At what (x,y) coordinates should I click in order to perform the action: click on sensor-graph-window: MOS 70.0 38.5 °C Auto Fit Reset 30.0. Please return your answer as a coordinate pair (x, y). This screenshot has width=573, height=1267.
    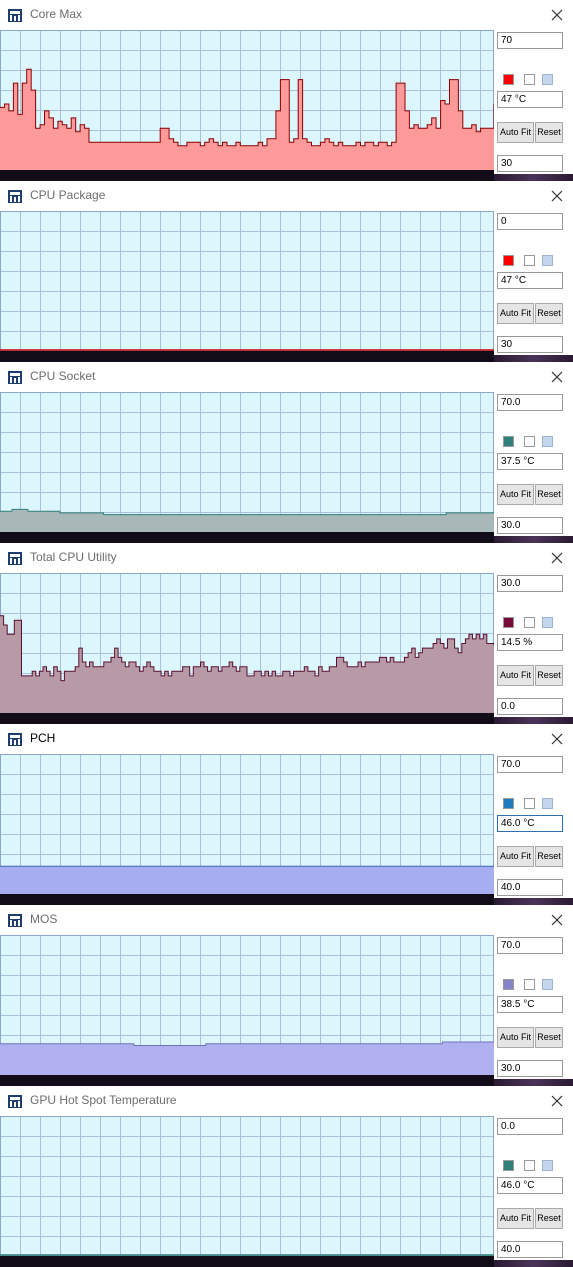
    Looking at the image, I should click on (286, 995).